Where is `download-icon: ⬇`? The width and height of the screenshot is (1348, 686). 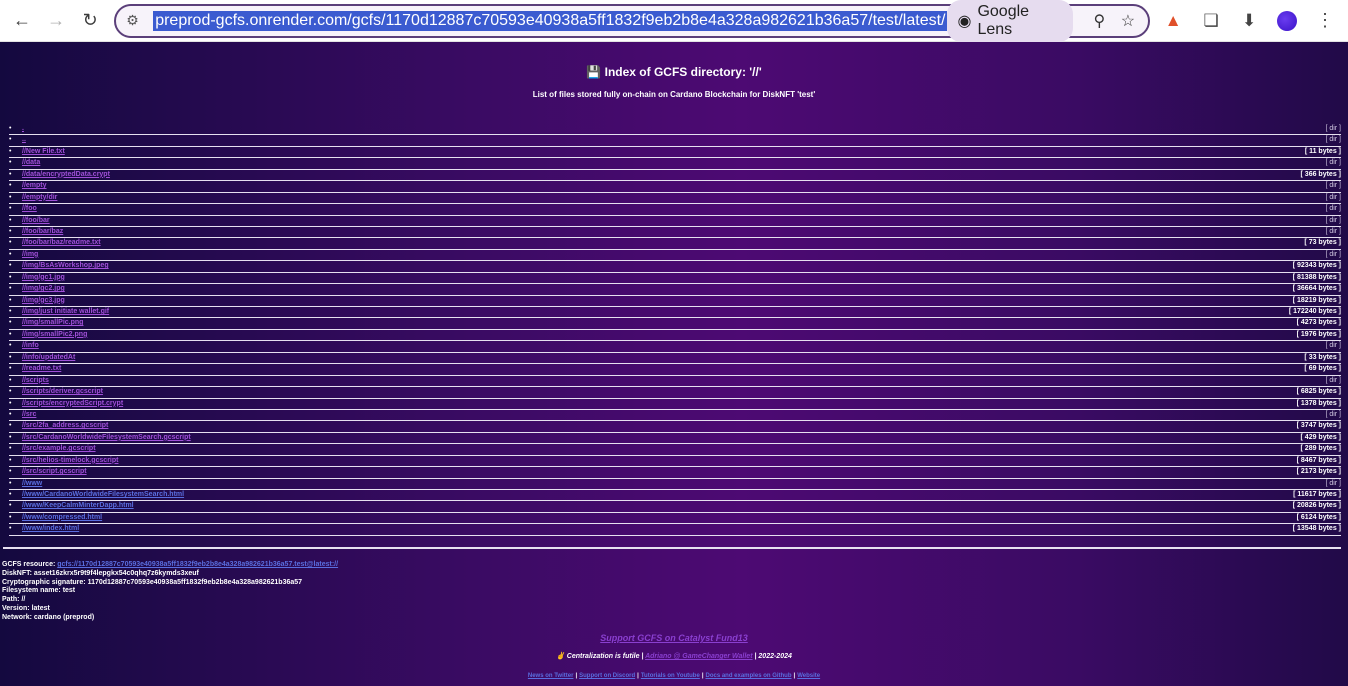
download-icon: ⬇ is located at coordinates (1249, 21).